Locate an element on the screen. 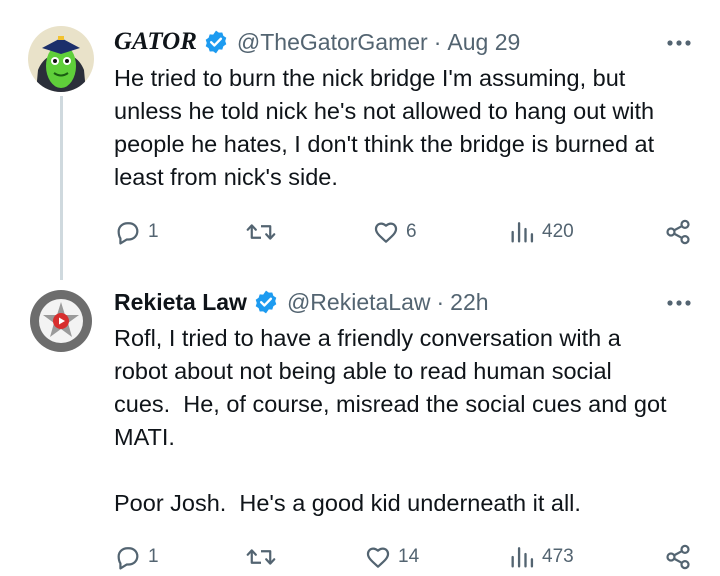 This screenshot has width=720, height=576. views-button: 473 is located at coordinates (541, 557).